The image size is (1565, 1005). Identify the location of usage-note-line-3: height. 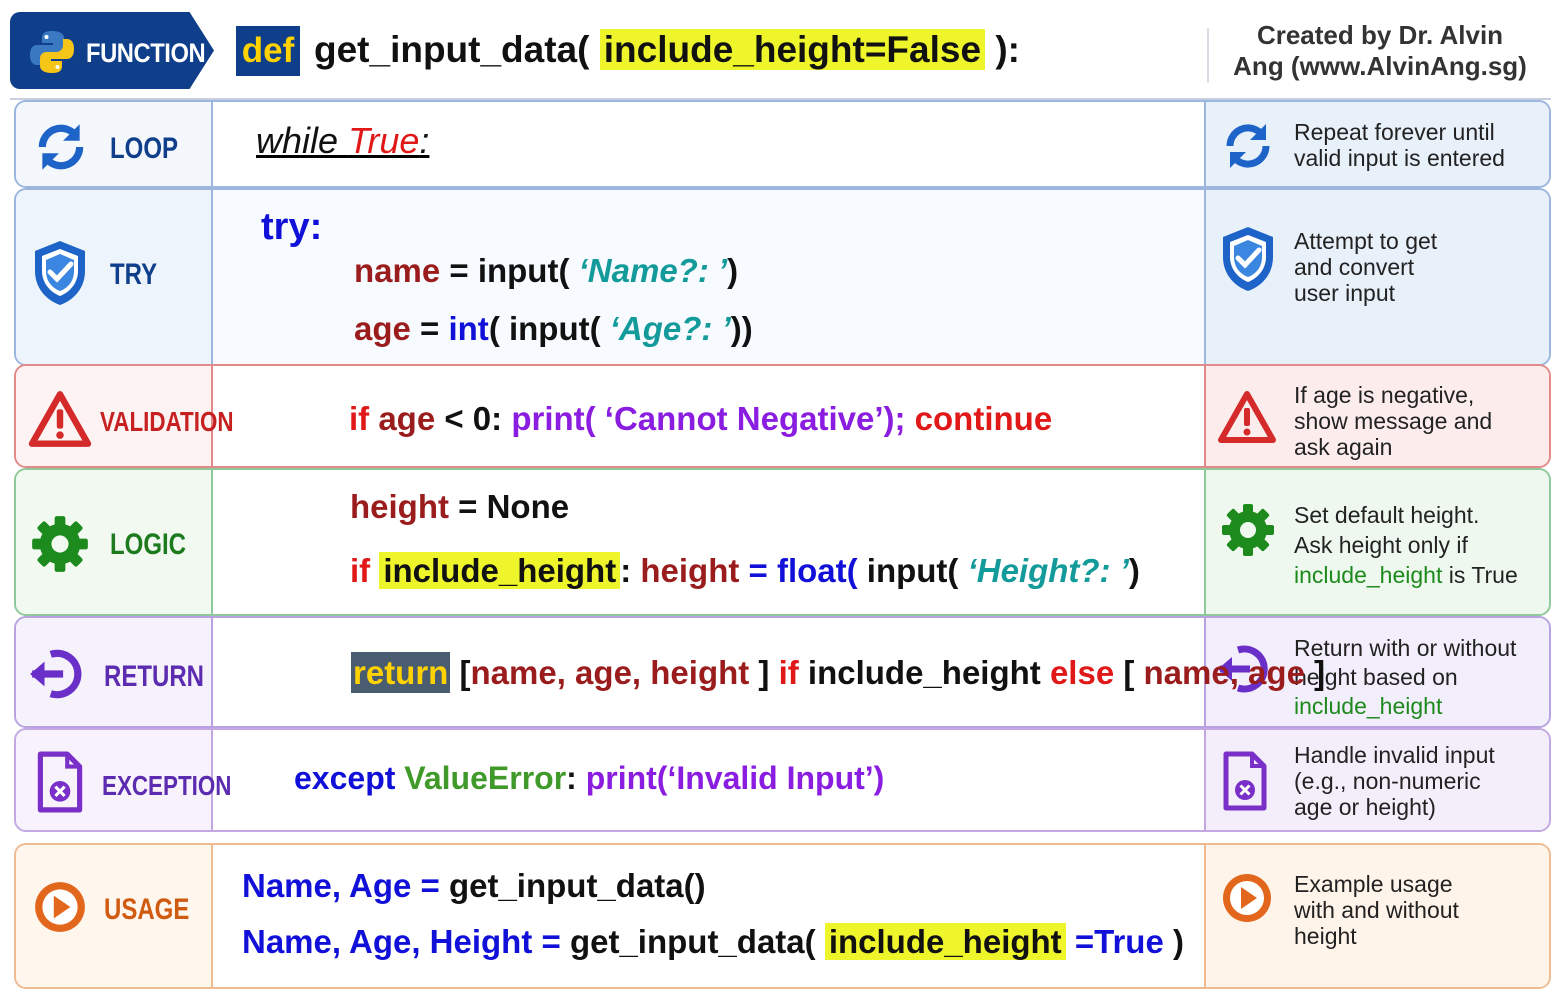
(1325, 936).